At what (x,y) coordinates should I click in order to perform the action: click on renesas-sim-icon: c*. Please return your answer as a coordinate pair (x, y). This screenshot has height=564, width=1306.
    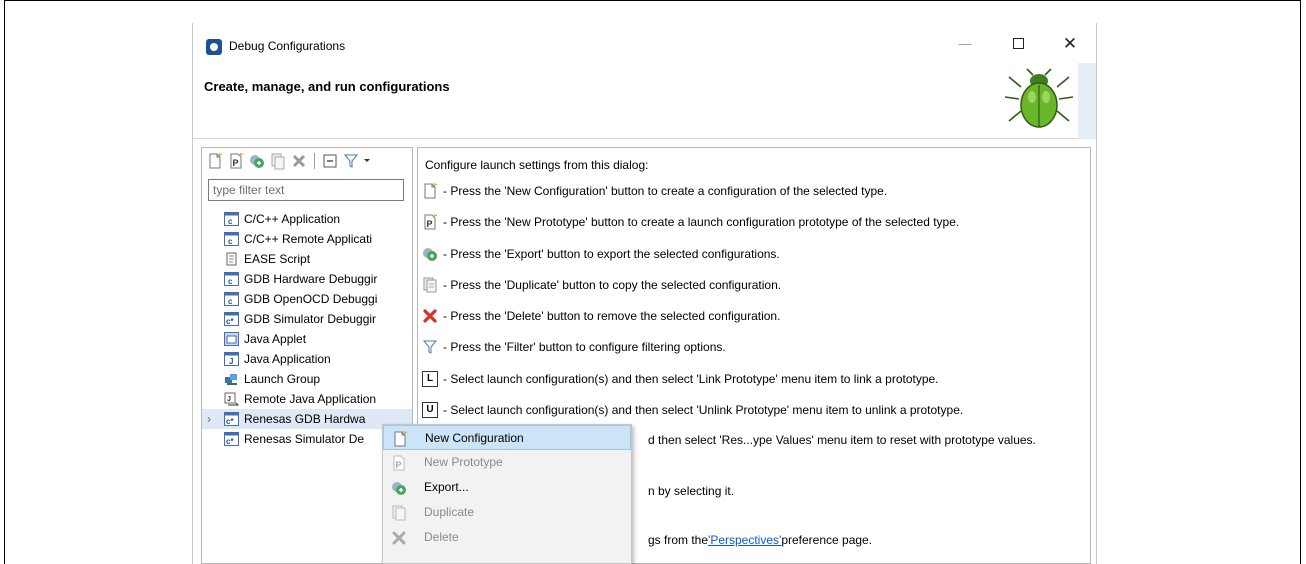
    Looking at the image, I should click on (231, 439).